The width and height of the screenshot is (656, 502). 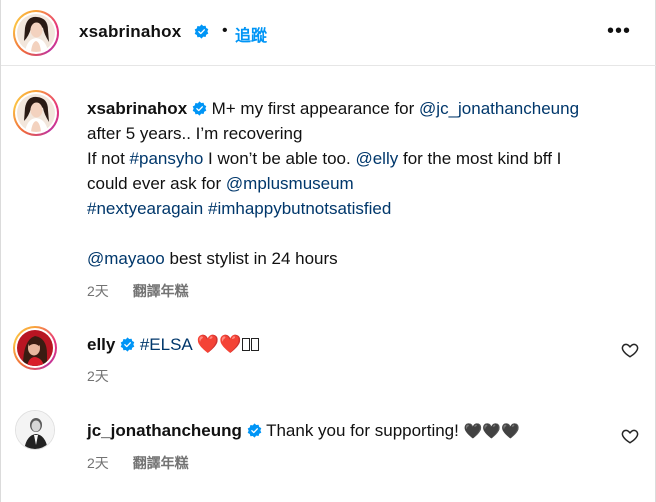 I want to click on caption-avatar, so click(x=36, y=113).